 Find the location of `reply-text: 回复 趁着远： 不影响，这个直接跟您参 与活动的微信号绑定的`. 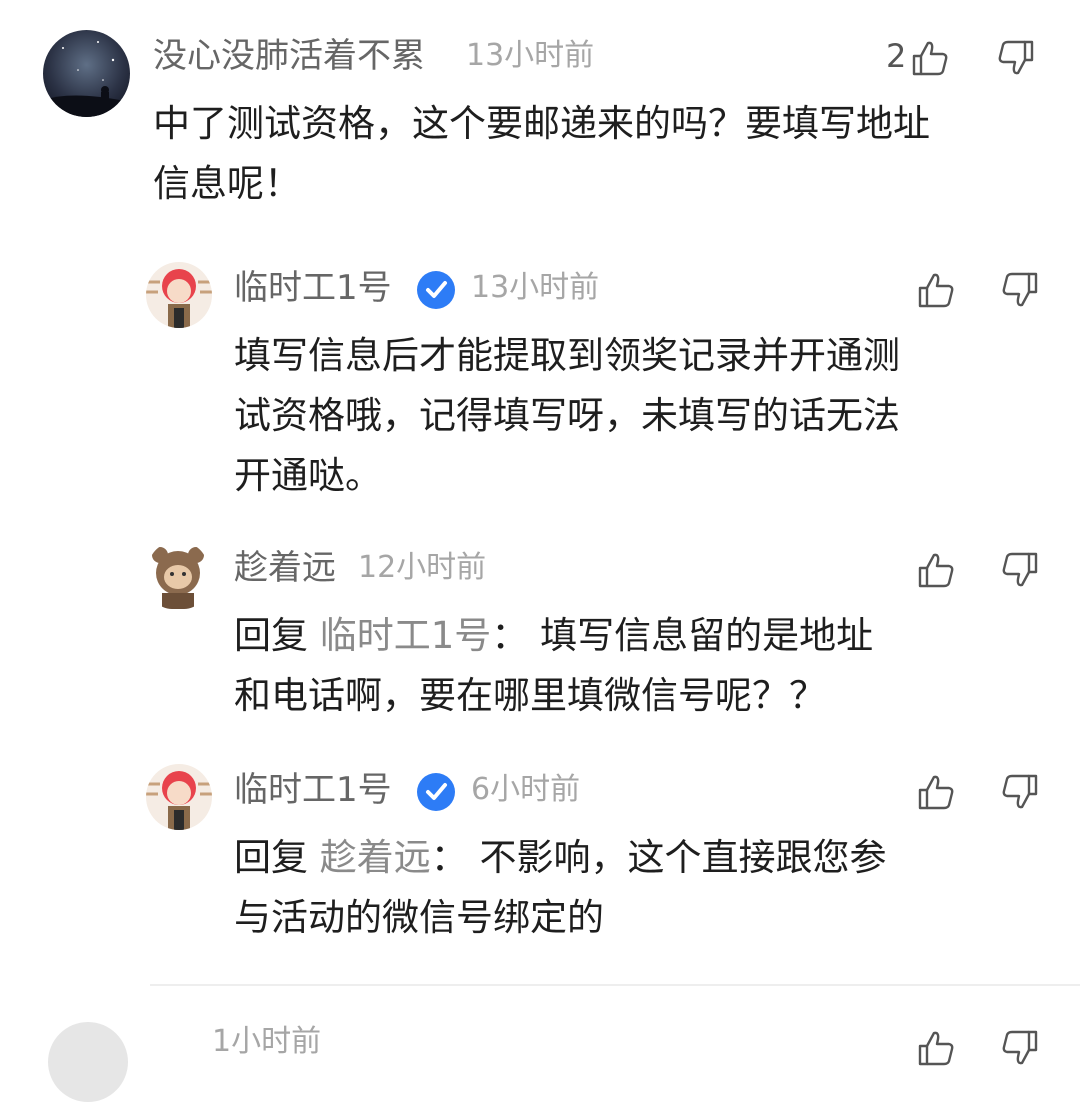

reply-text: 回复 趁着远： 不影响，这个直接跟您参 与活动的微信号绑定的 is located at coordinates (614, 888).